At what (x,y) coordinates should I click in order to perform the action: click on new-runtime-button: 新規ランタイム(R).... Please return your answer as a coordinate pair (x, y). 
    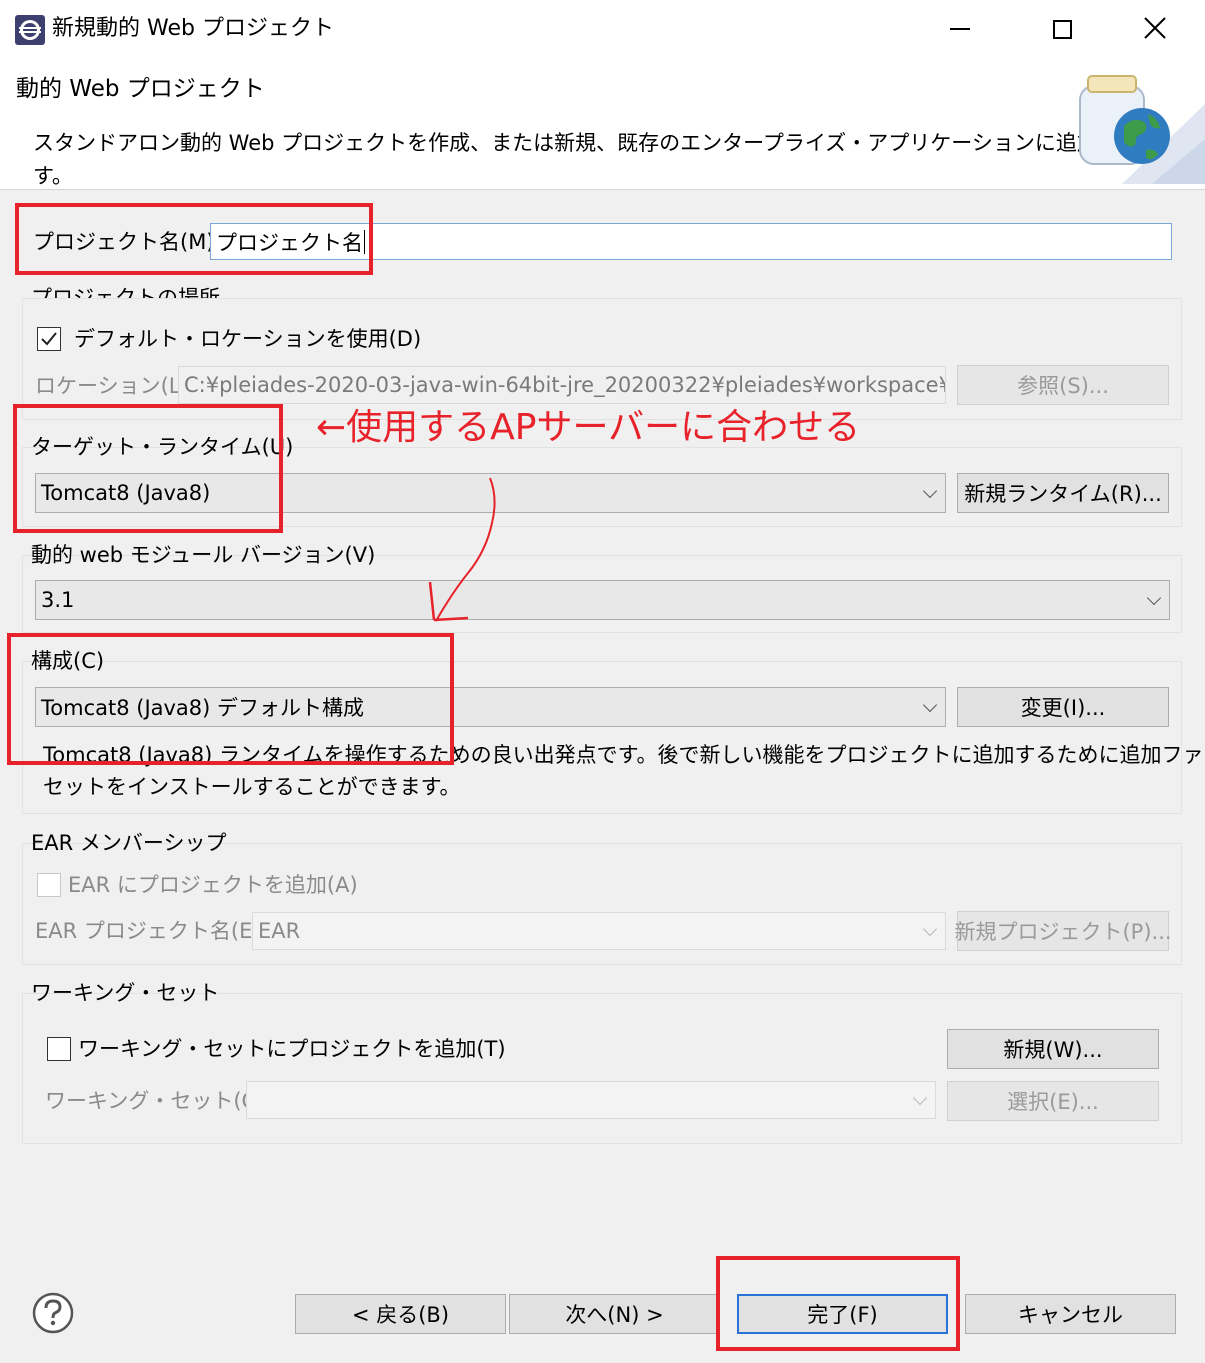
    Looking at the image, I should click on (1063, 493).